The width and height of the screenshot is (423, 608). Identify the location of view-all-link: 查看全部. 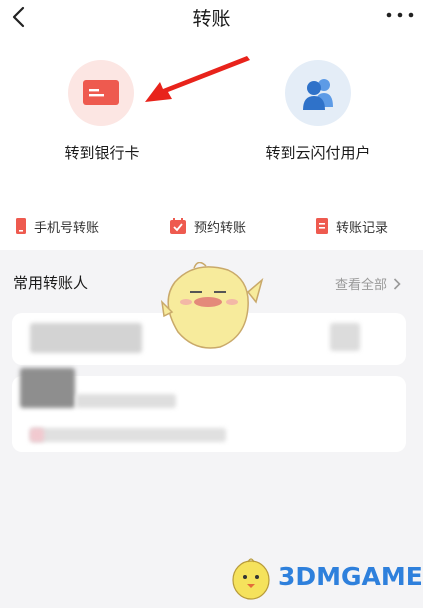
(368, 283).